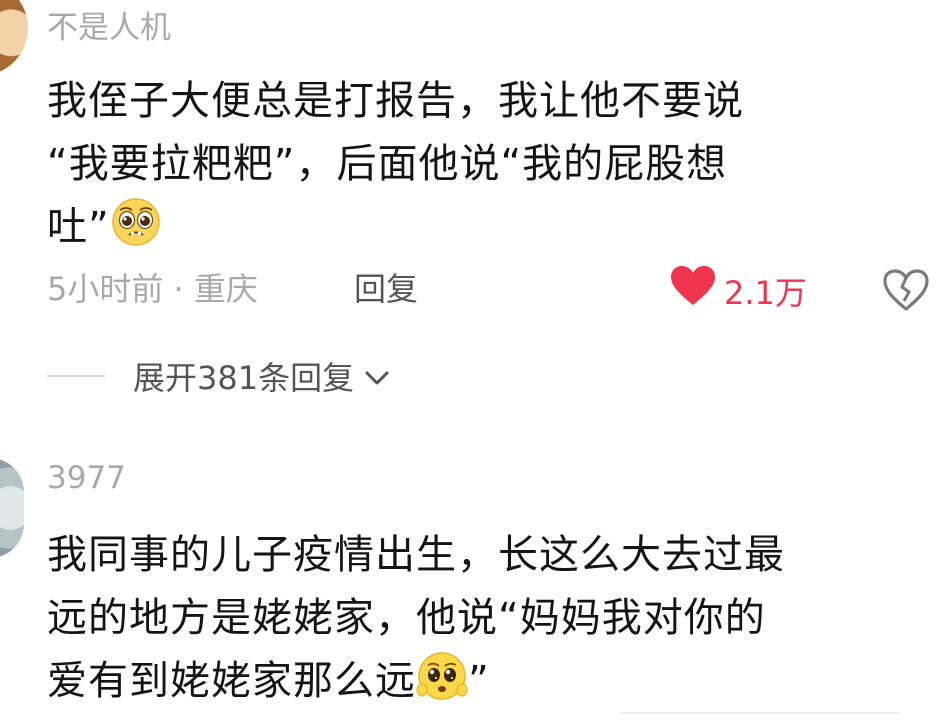  What do you see at coordinates (906, 296) in the screenshot?
I see `broken-heart-icon` at bounding box center [906, 296].